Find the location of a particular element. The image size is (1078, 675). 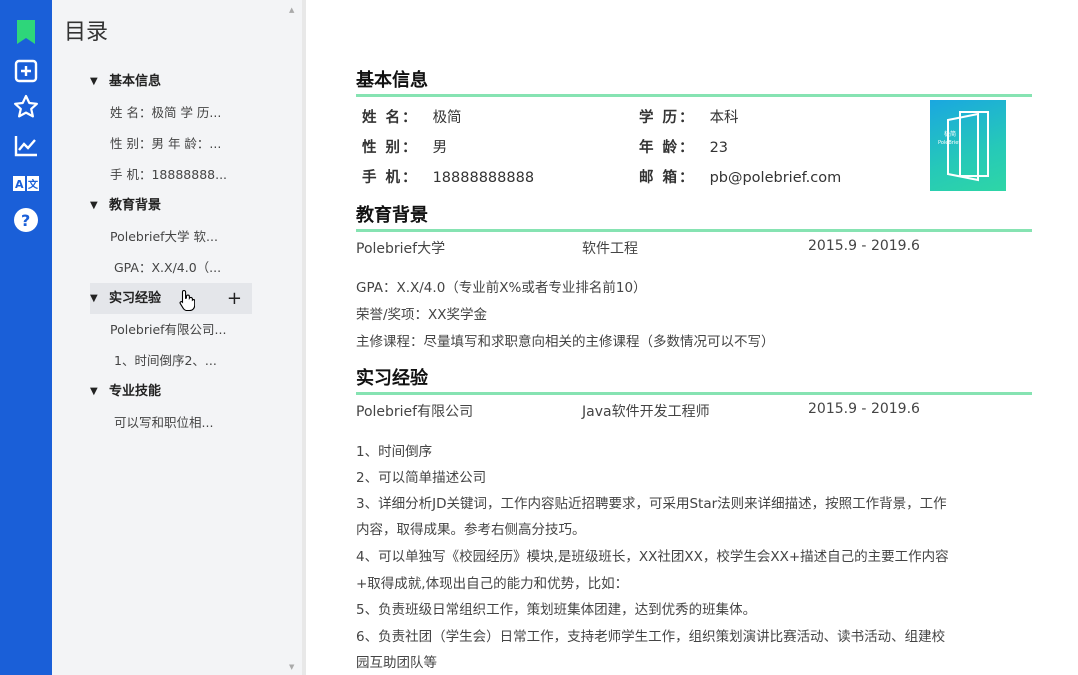

field-education: 学 历： 本科 is located at coordinates (689, 116).